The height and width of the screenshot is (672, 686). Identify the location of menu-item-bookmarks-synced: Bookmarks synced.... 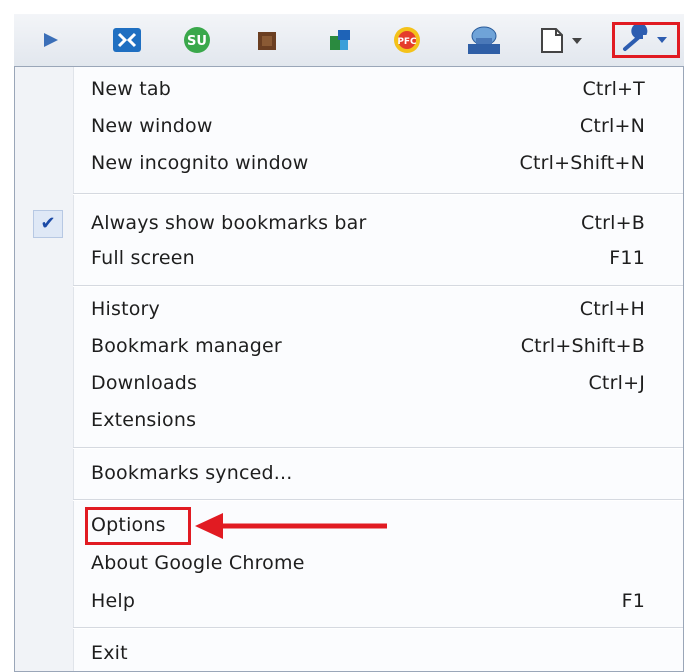
(349, 473).